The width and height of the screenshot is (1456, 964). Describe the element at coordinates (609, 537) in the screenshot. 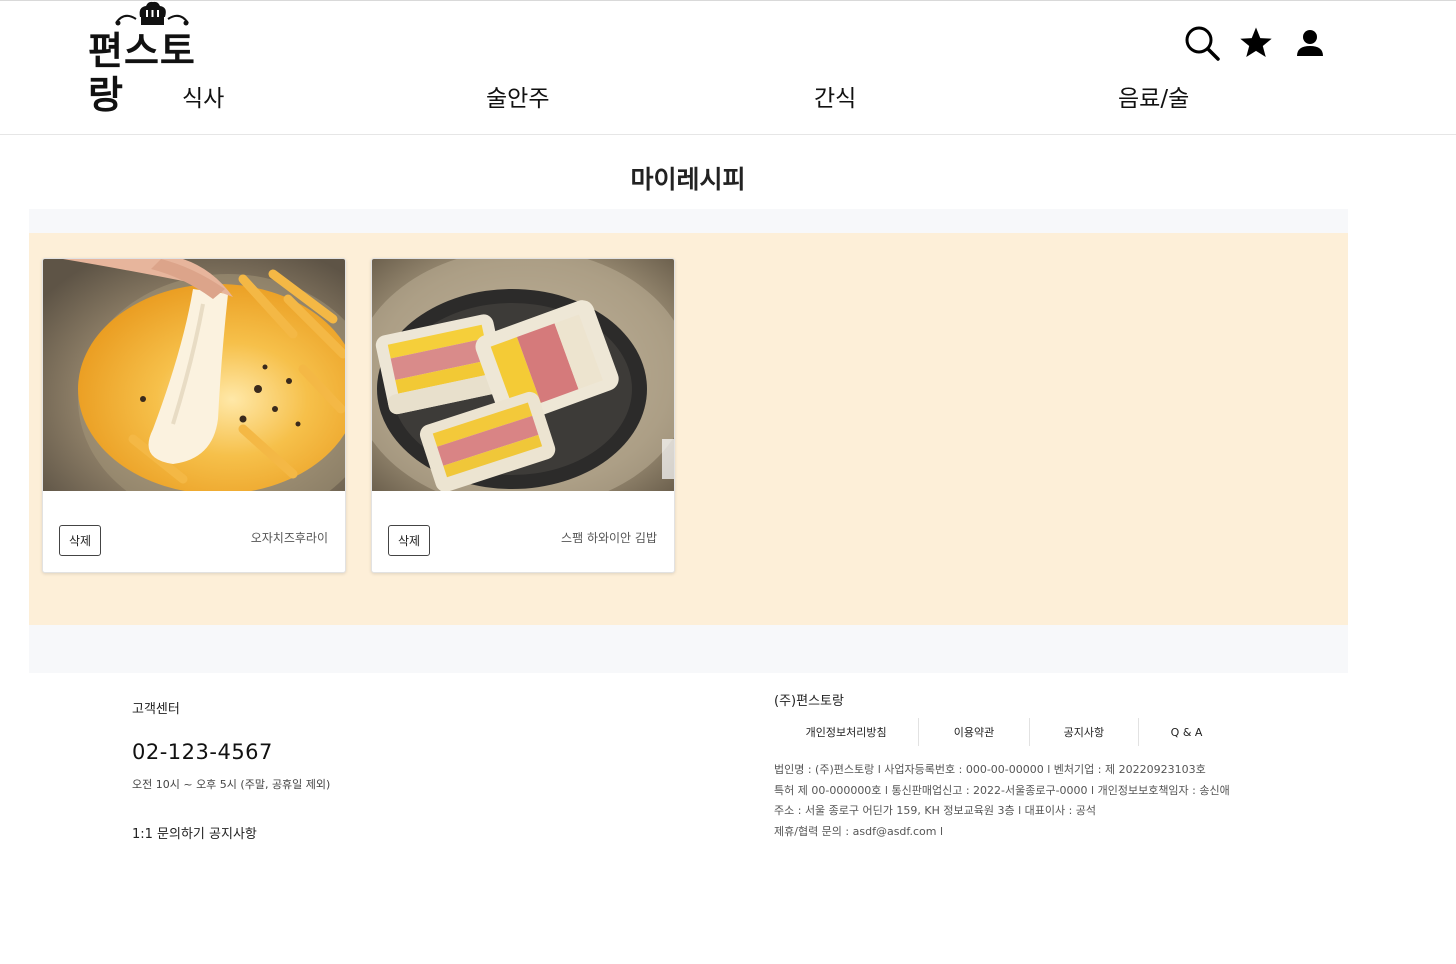

I see `recipe-name: 스팸 하와이안 김밥` at that location.